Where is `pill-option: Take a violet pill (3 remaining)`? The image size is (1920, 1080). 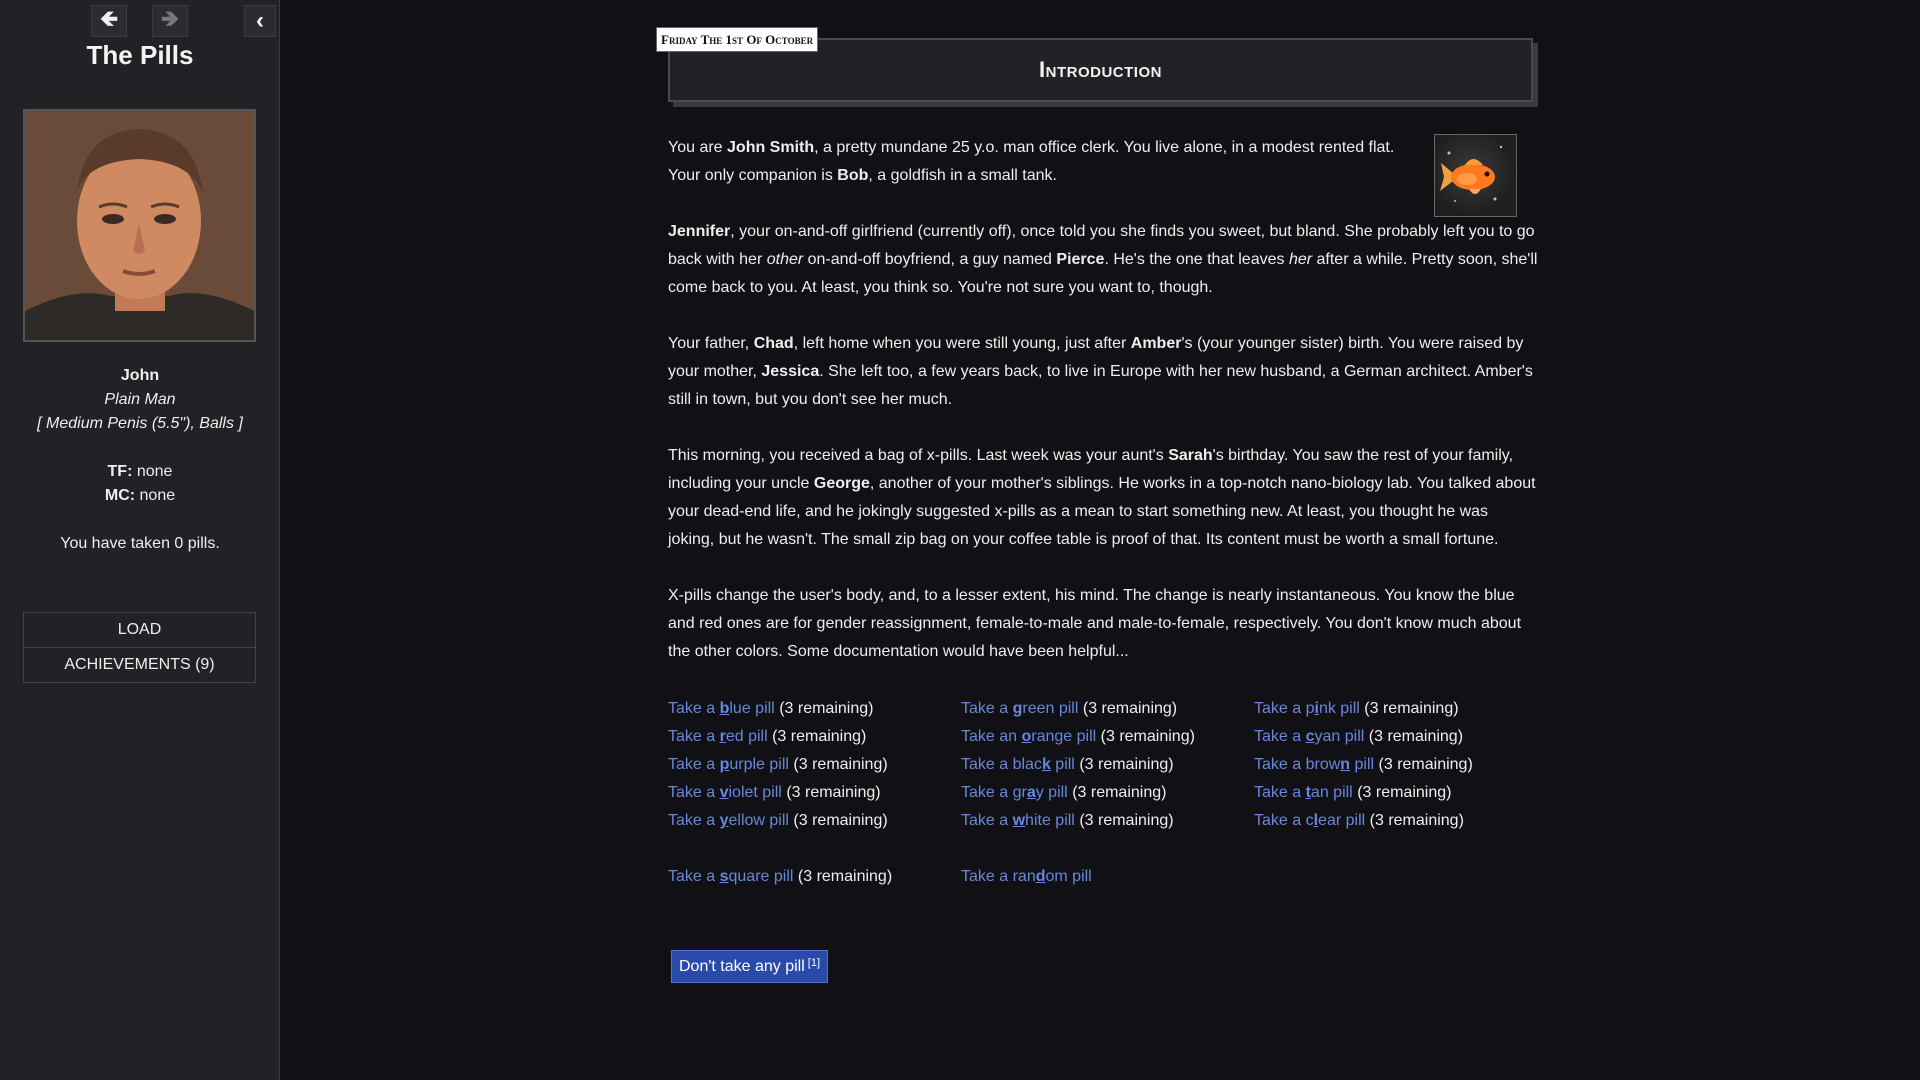 pill-option: Take a violet pill (3 remaining) is located at coordinates (813, 793).